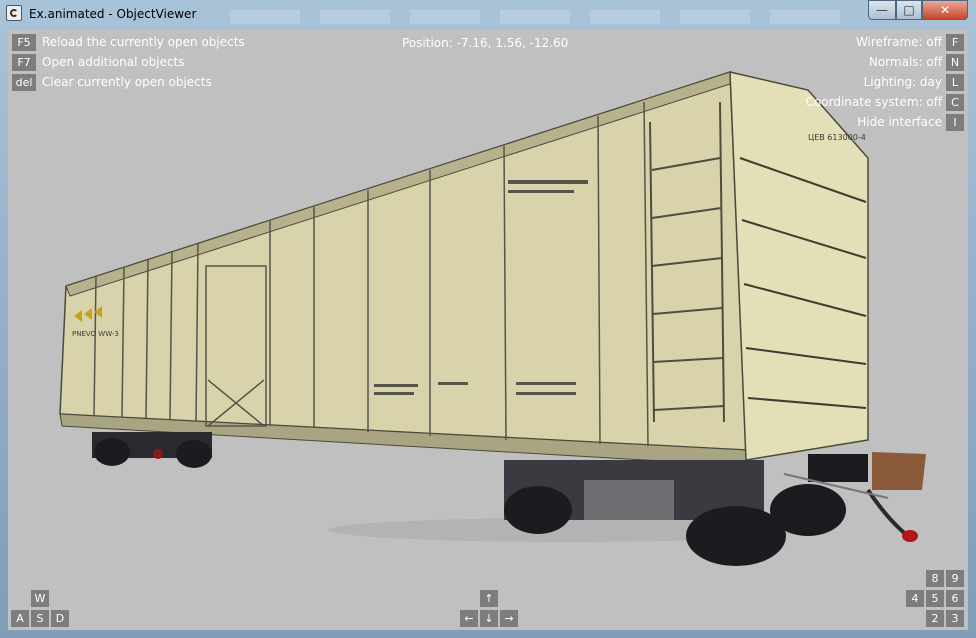  What do you see at coordinates (955, 102) in the screenshot?
I see `key-c: C` at bounding box center [955, 102].